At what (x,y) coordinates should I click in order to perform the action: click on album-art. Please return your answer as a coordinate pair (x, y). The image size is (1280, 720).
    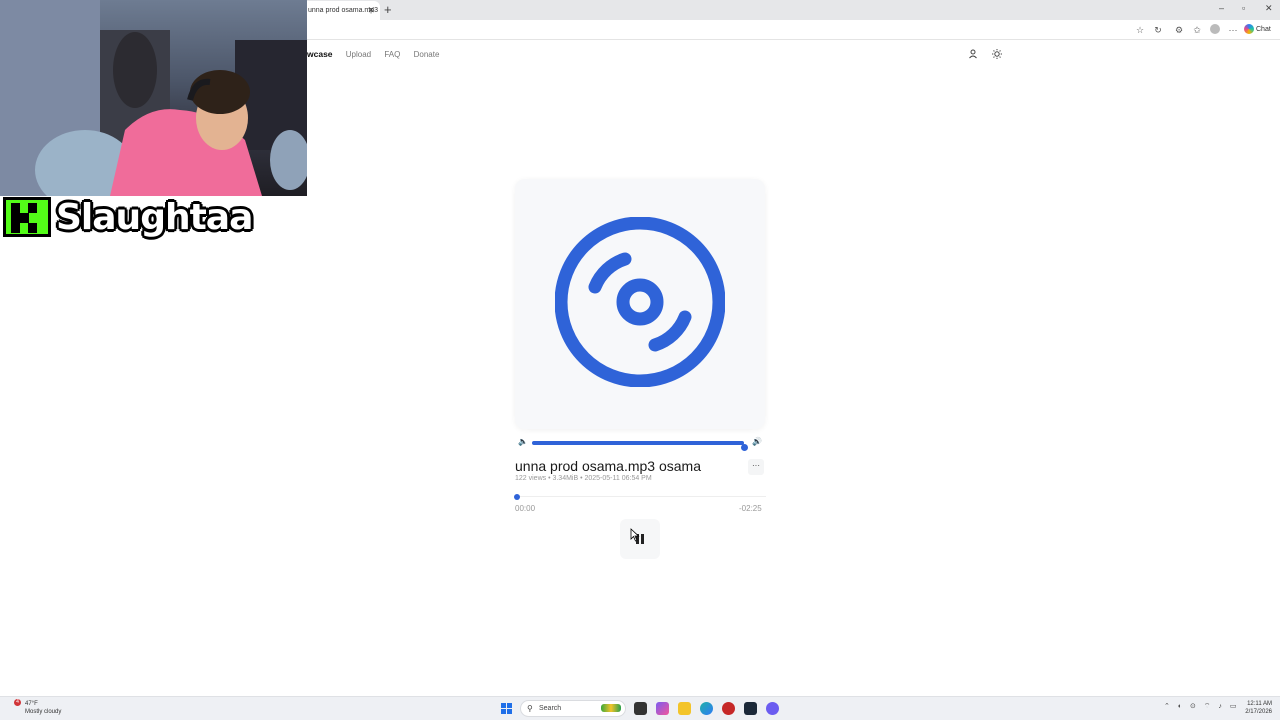
    Looking at the image, I should click on (640, 304).